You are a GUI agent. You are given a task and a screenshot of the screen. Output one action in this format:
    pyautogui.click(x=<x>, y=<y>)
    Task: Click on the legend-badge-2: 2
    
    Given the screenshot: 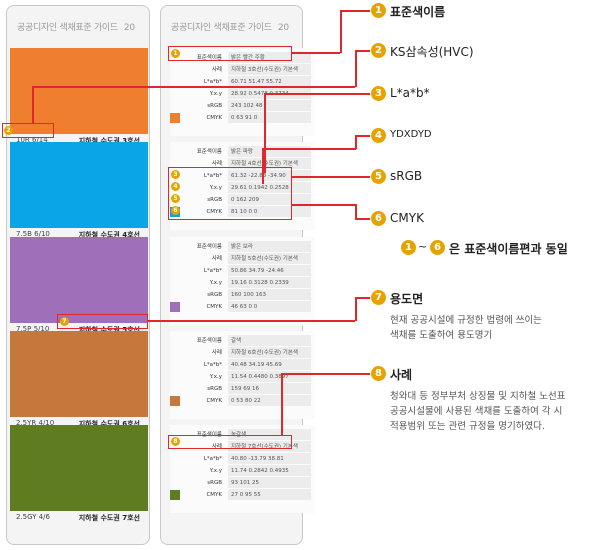 What is the action you would take?
    pyautogui.click(x=378, y=50)
    